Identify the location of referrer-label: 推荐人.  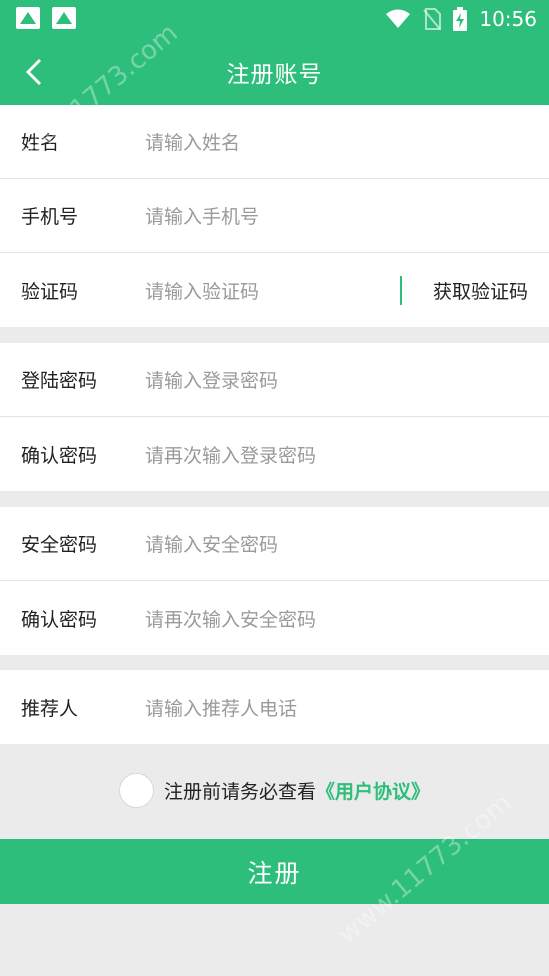
(50, 708).